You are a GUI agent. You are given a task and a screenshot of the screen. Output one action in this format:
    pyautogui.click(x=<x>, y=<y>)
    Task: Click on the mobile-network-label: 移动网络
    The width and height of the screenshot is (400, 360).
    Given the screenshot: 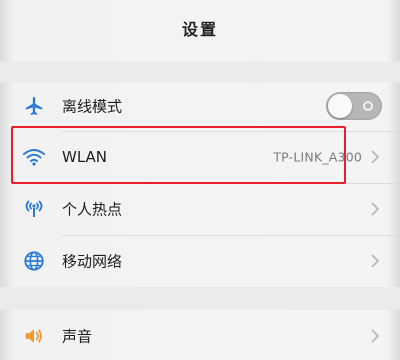 What is the action you would take?
    pyautogui.click(x=92, y=261)
    